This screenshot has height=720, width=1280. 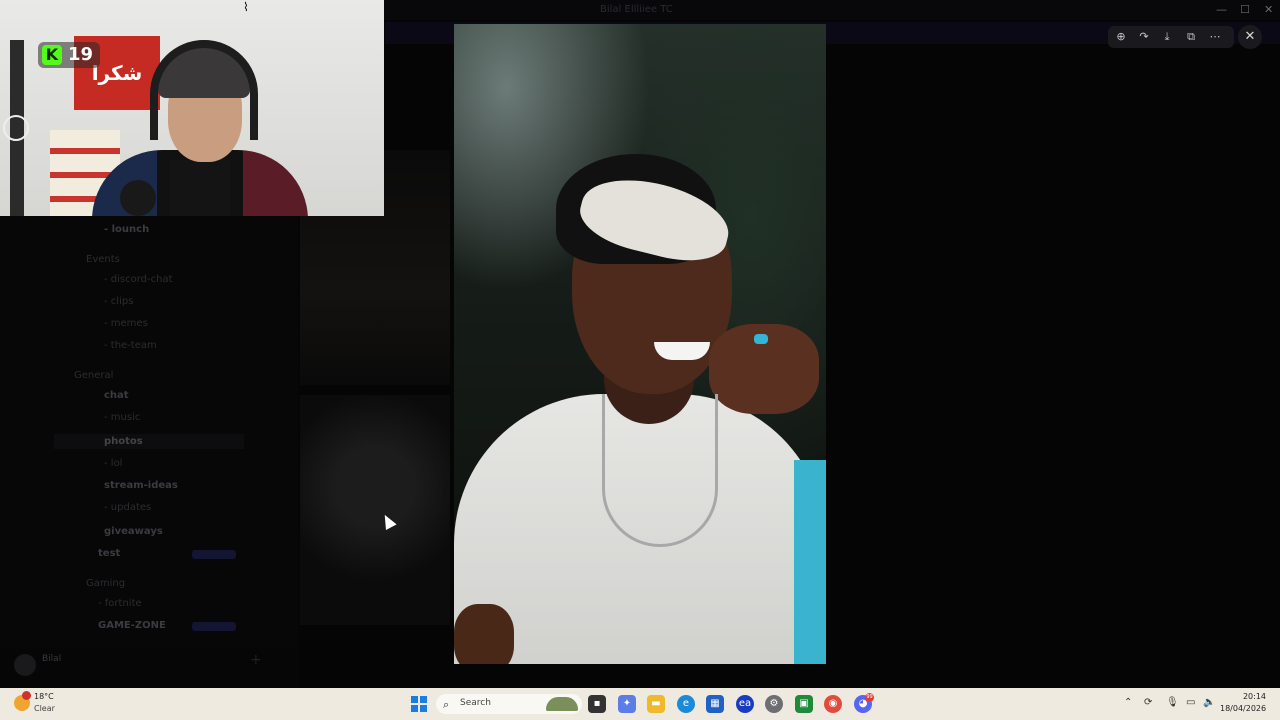 What do you see at coordinates (419, 704) in the screenshot?
I see `start-icon` at bounding box center [419, 704].